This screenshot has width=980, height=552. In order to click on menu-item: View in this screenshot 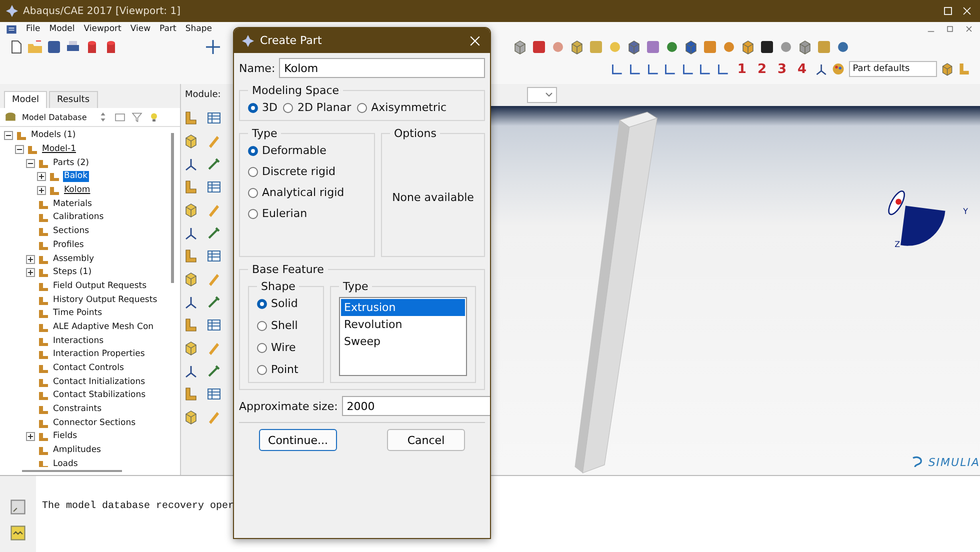, I will do `click(140, 29)`.